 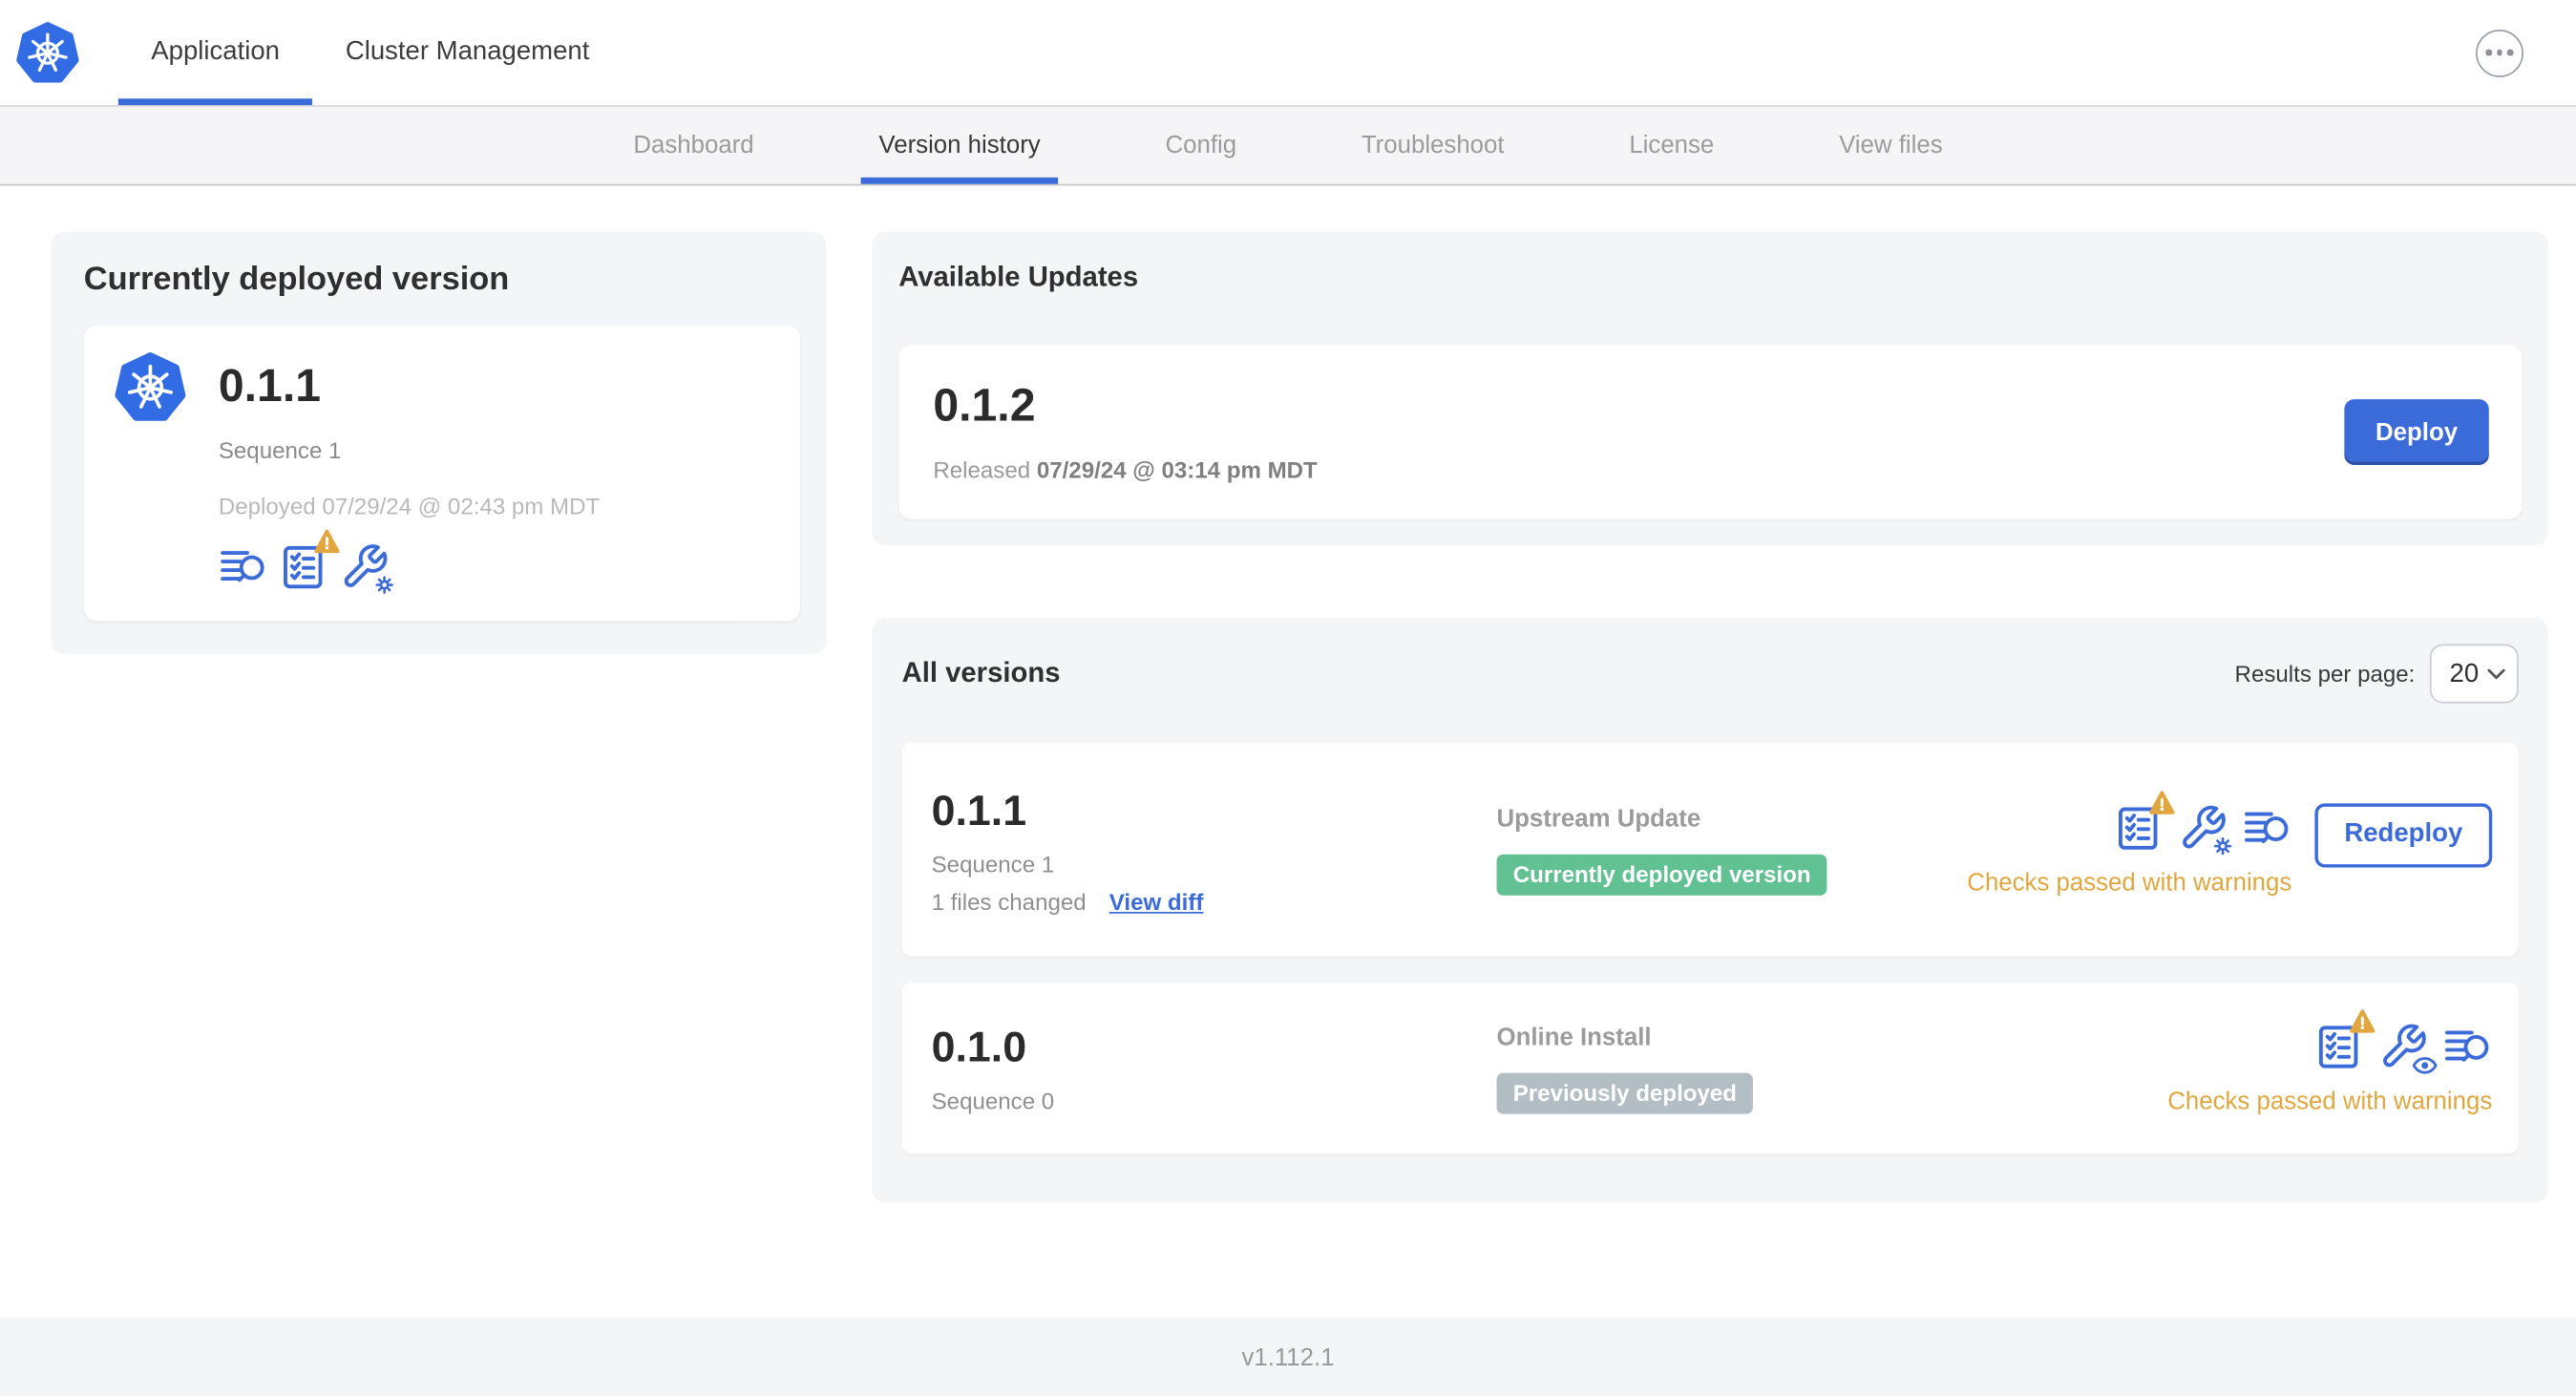 I want to click on tab-dashboard: Dashboard, so click(x=693, y=145).